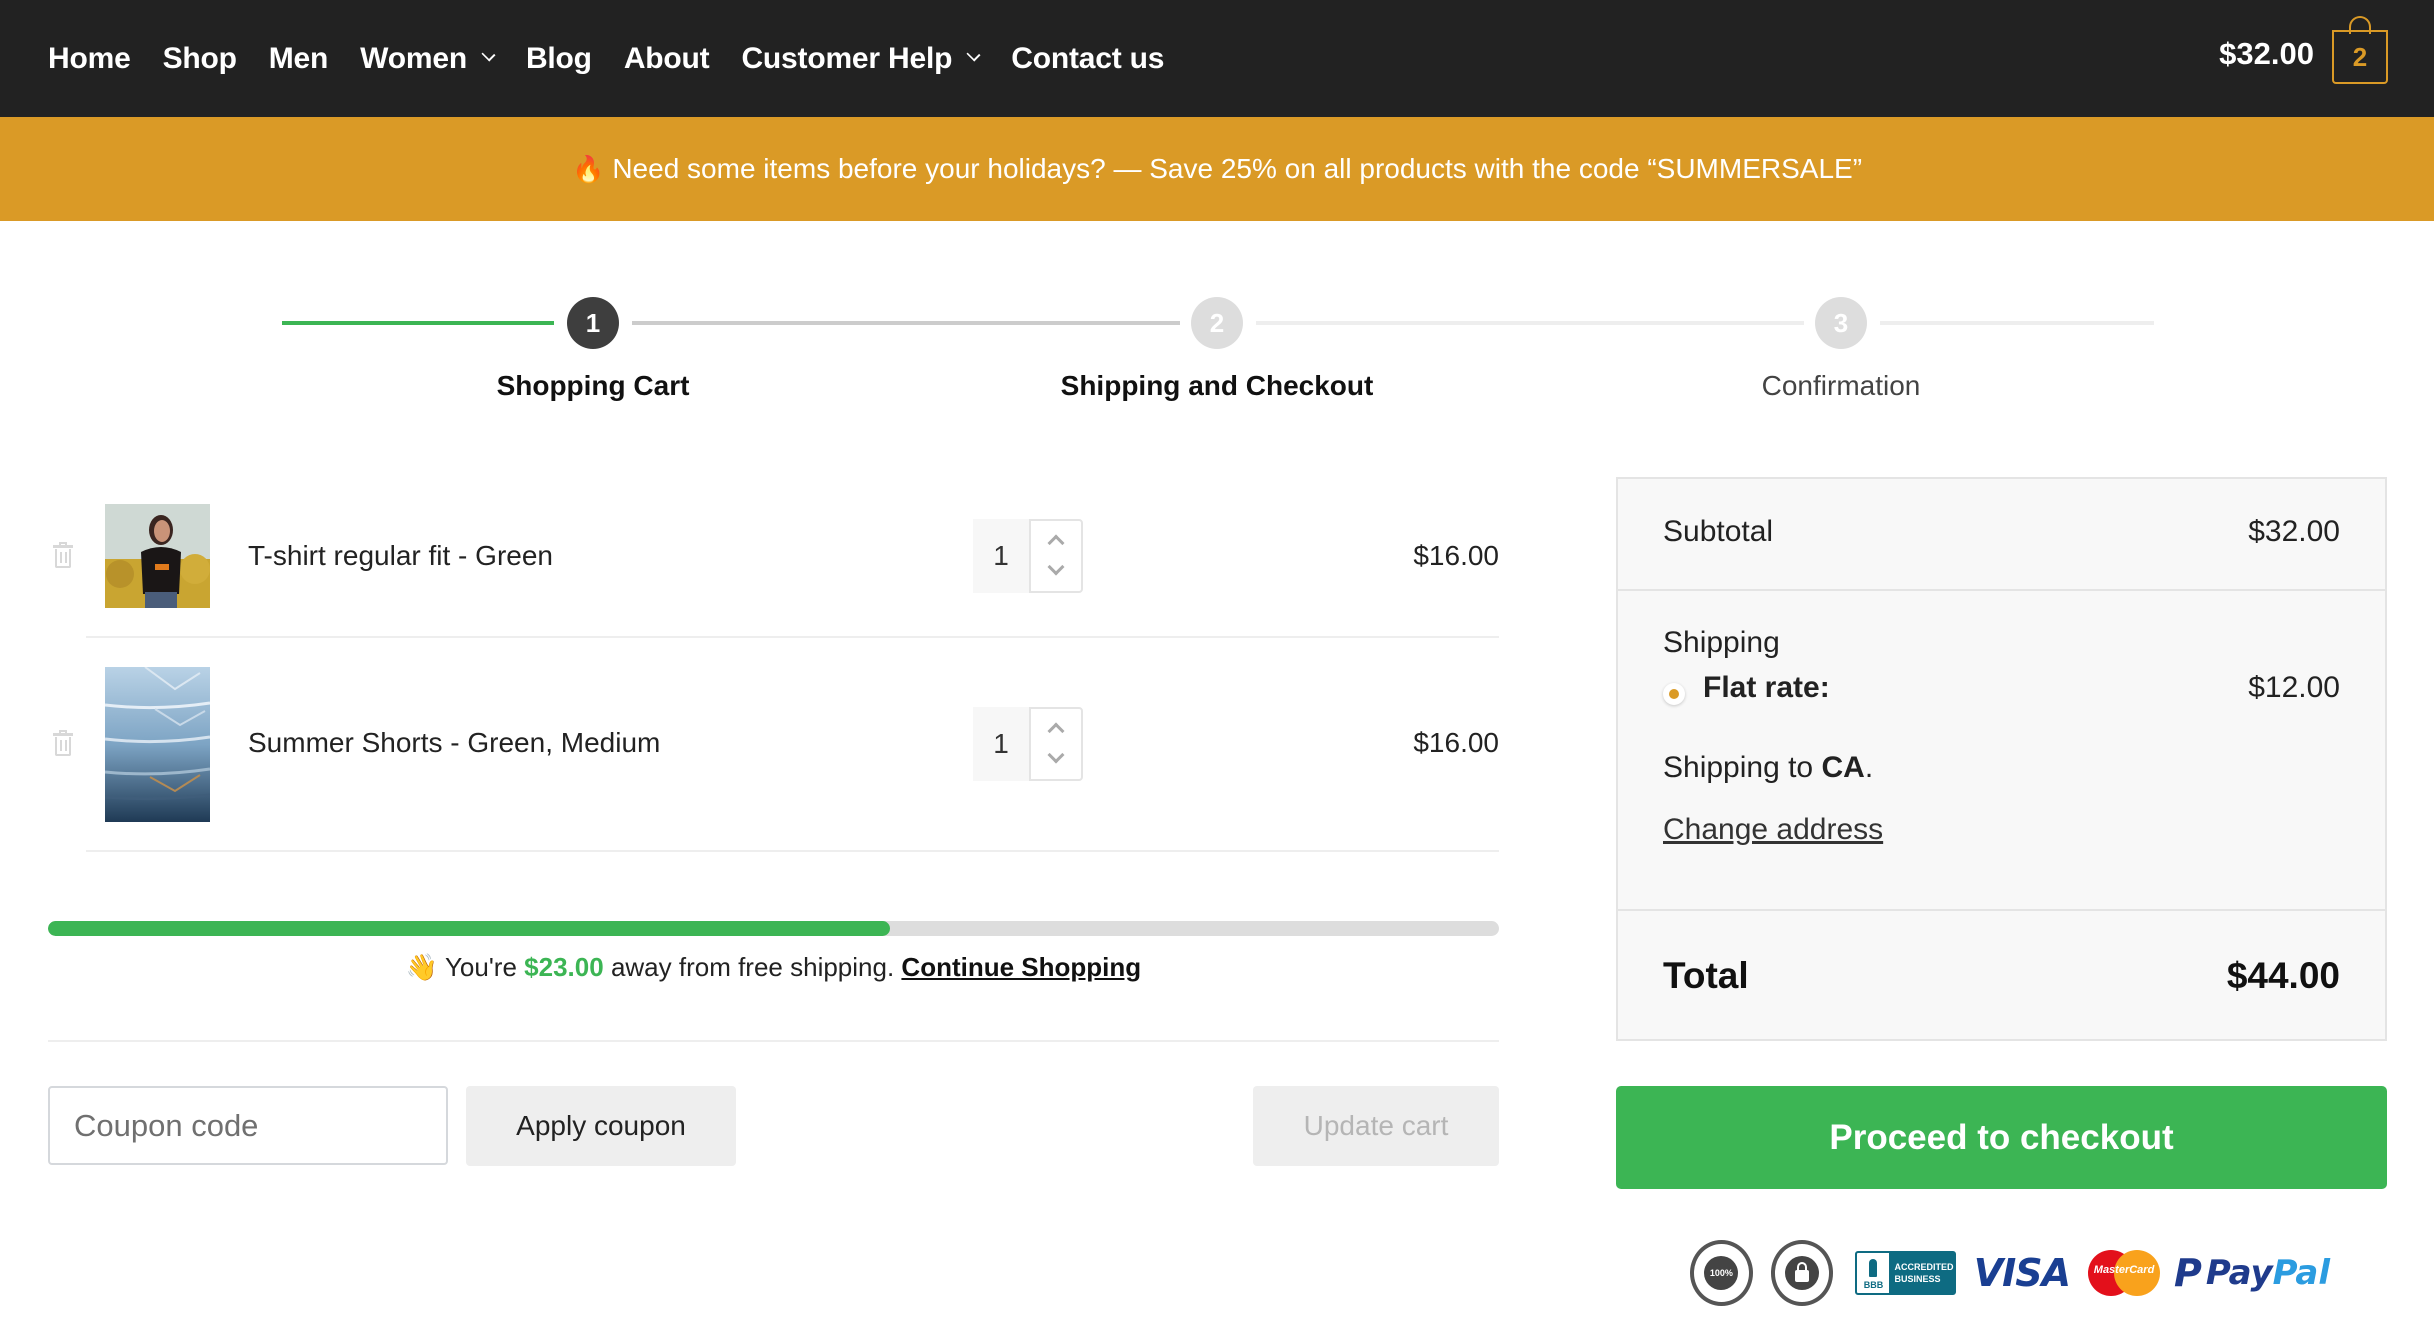 The image size is (2434, 1344). Describe the element at coordinates (469, 928) in the screenshot. I see `progress-fill` at that location.